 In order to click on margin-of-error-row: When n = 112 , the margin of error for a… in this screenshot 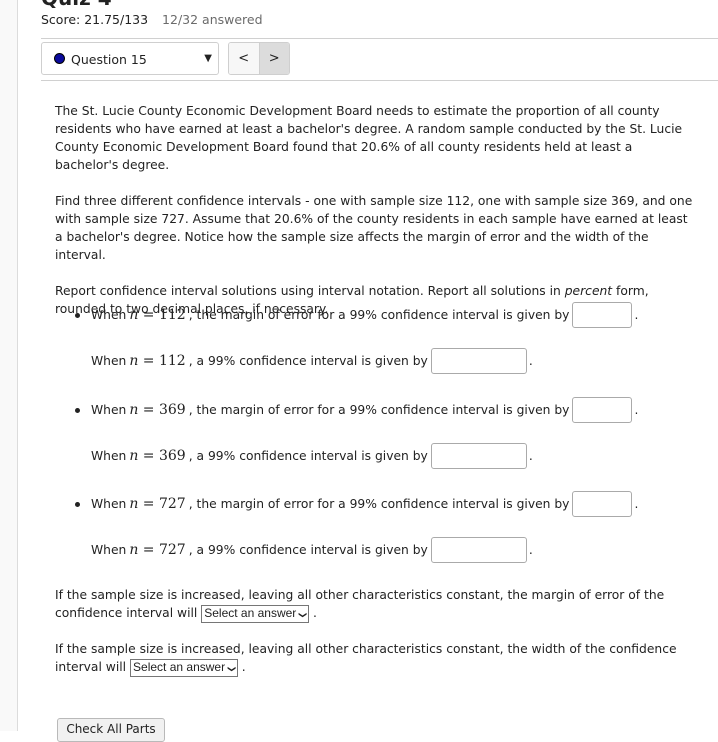, I will do `click(357, 315)`.